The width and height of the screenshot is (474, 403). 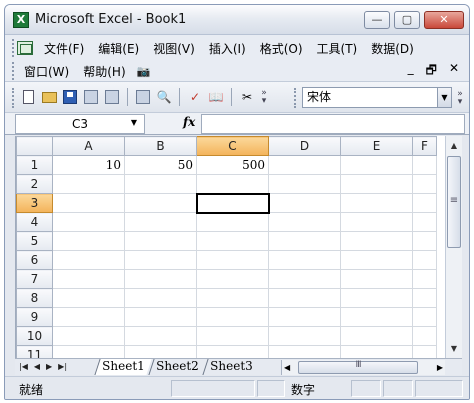 What do you see at coordinates (232, 203) in the screenshot?
I see `active-cell-c3` at bounding box center [232, 203].